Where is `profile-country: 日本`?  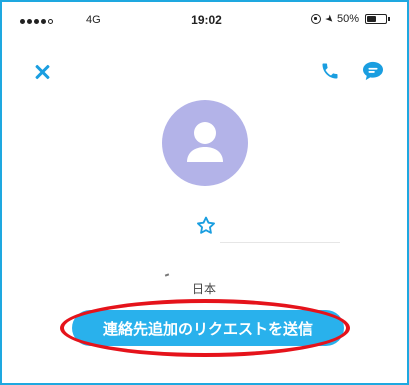 profile-country: 日本 is located at coordinates (204, 289).